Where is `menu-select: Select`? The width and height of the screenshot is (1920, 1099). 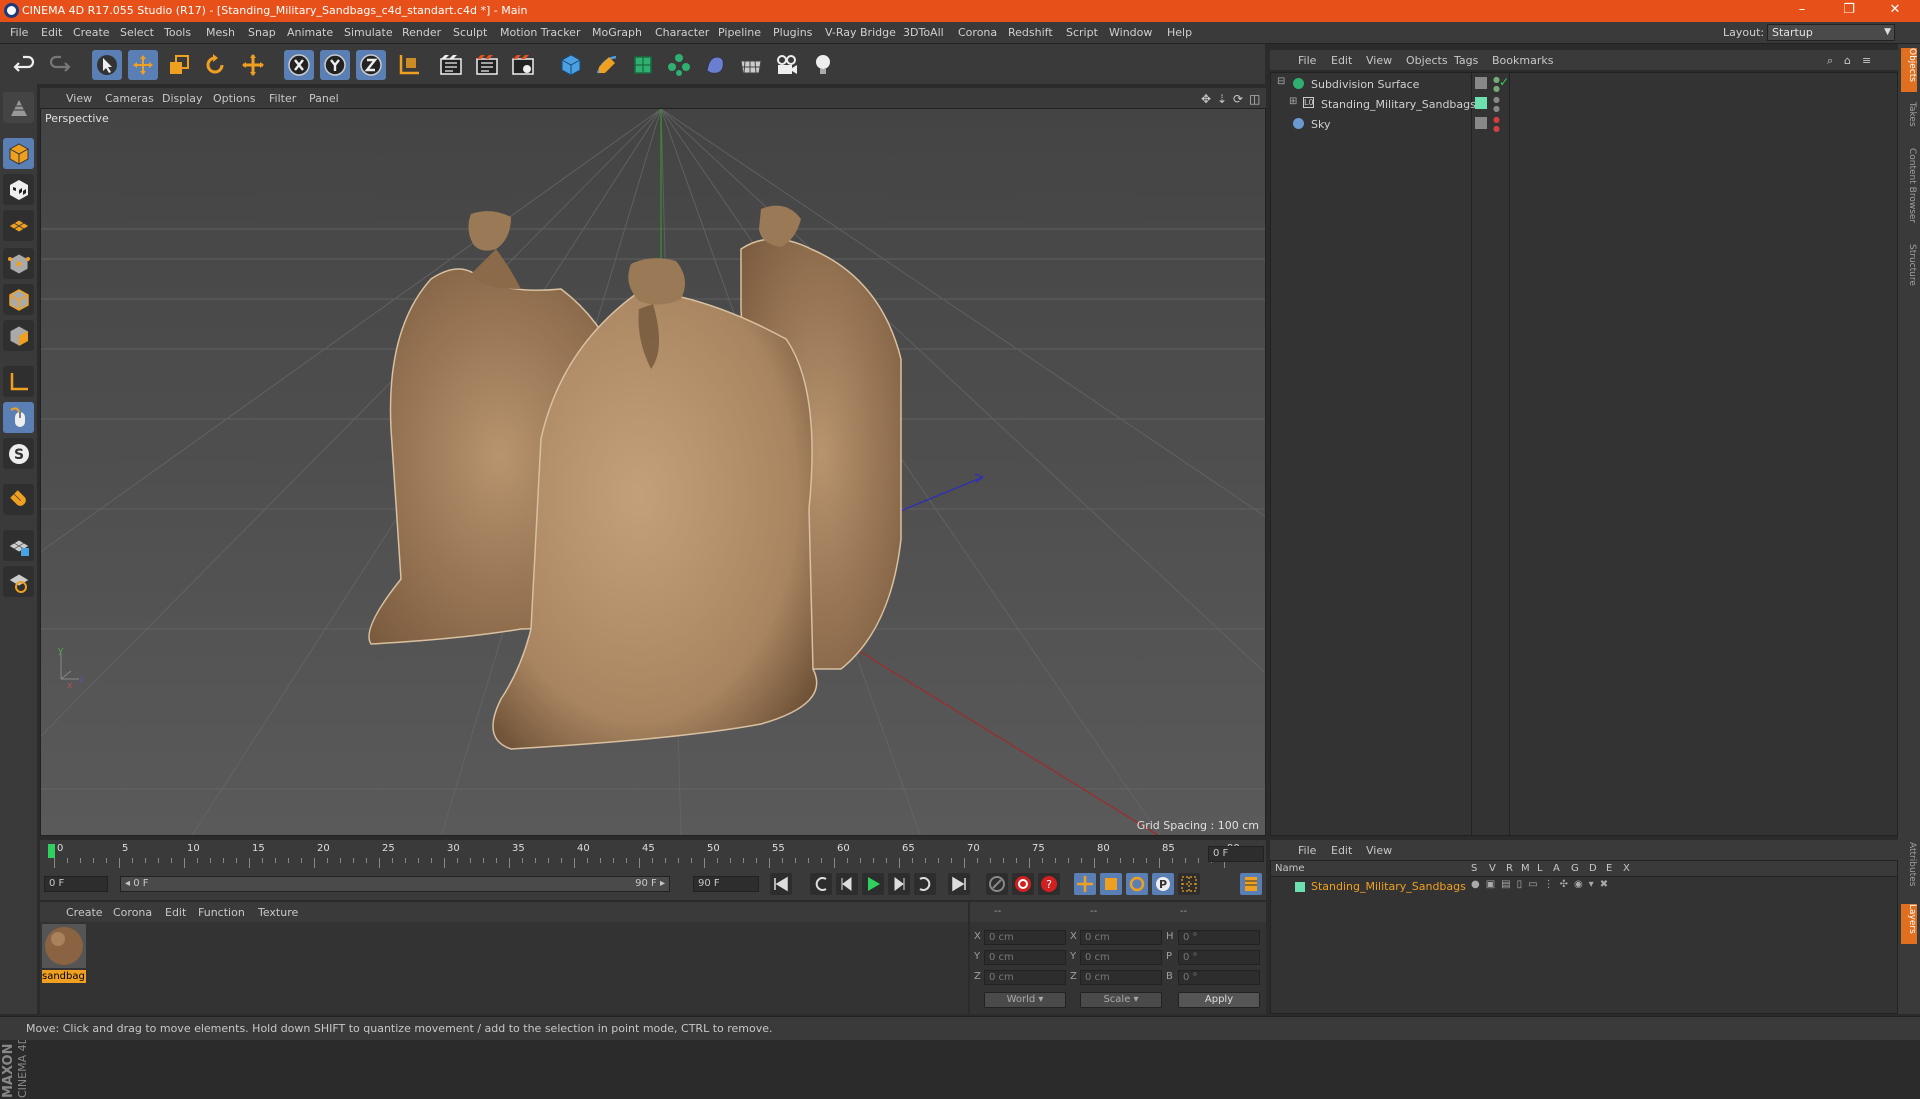
menu-select: Select is located at coordinates (137, 32).